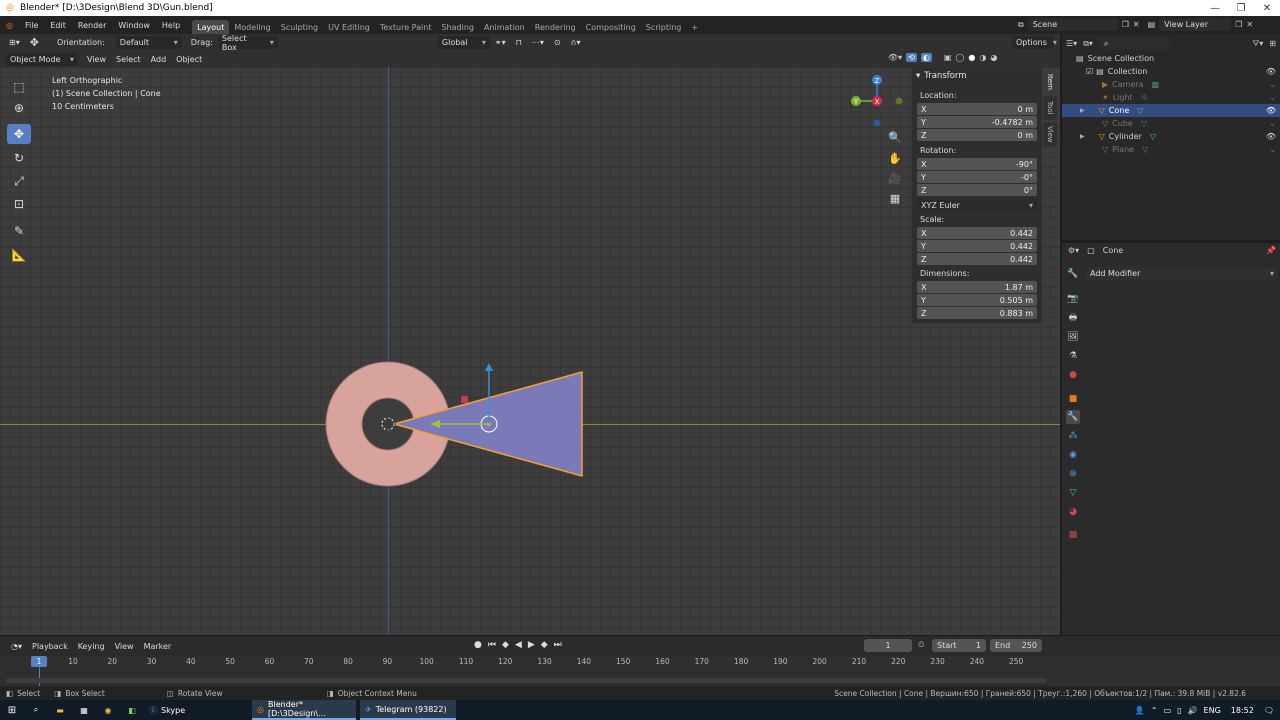  Describe the element at coordinates (977, 109) in the screenshot. I see `location-x-field: X0 m` at that location.